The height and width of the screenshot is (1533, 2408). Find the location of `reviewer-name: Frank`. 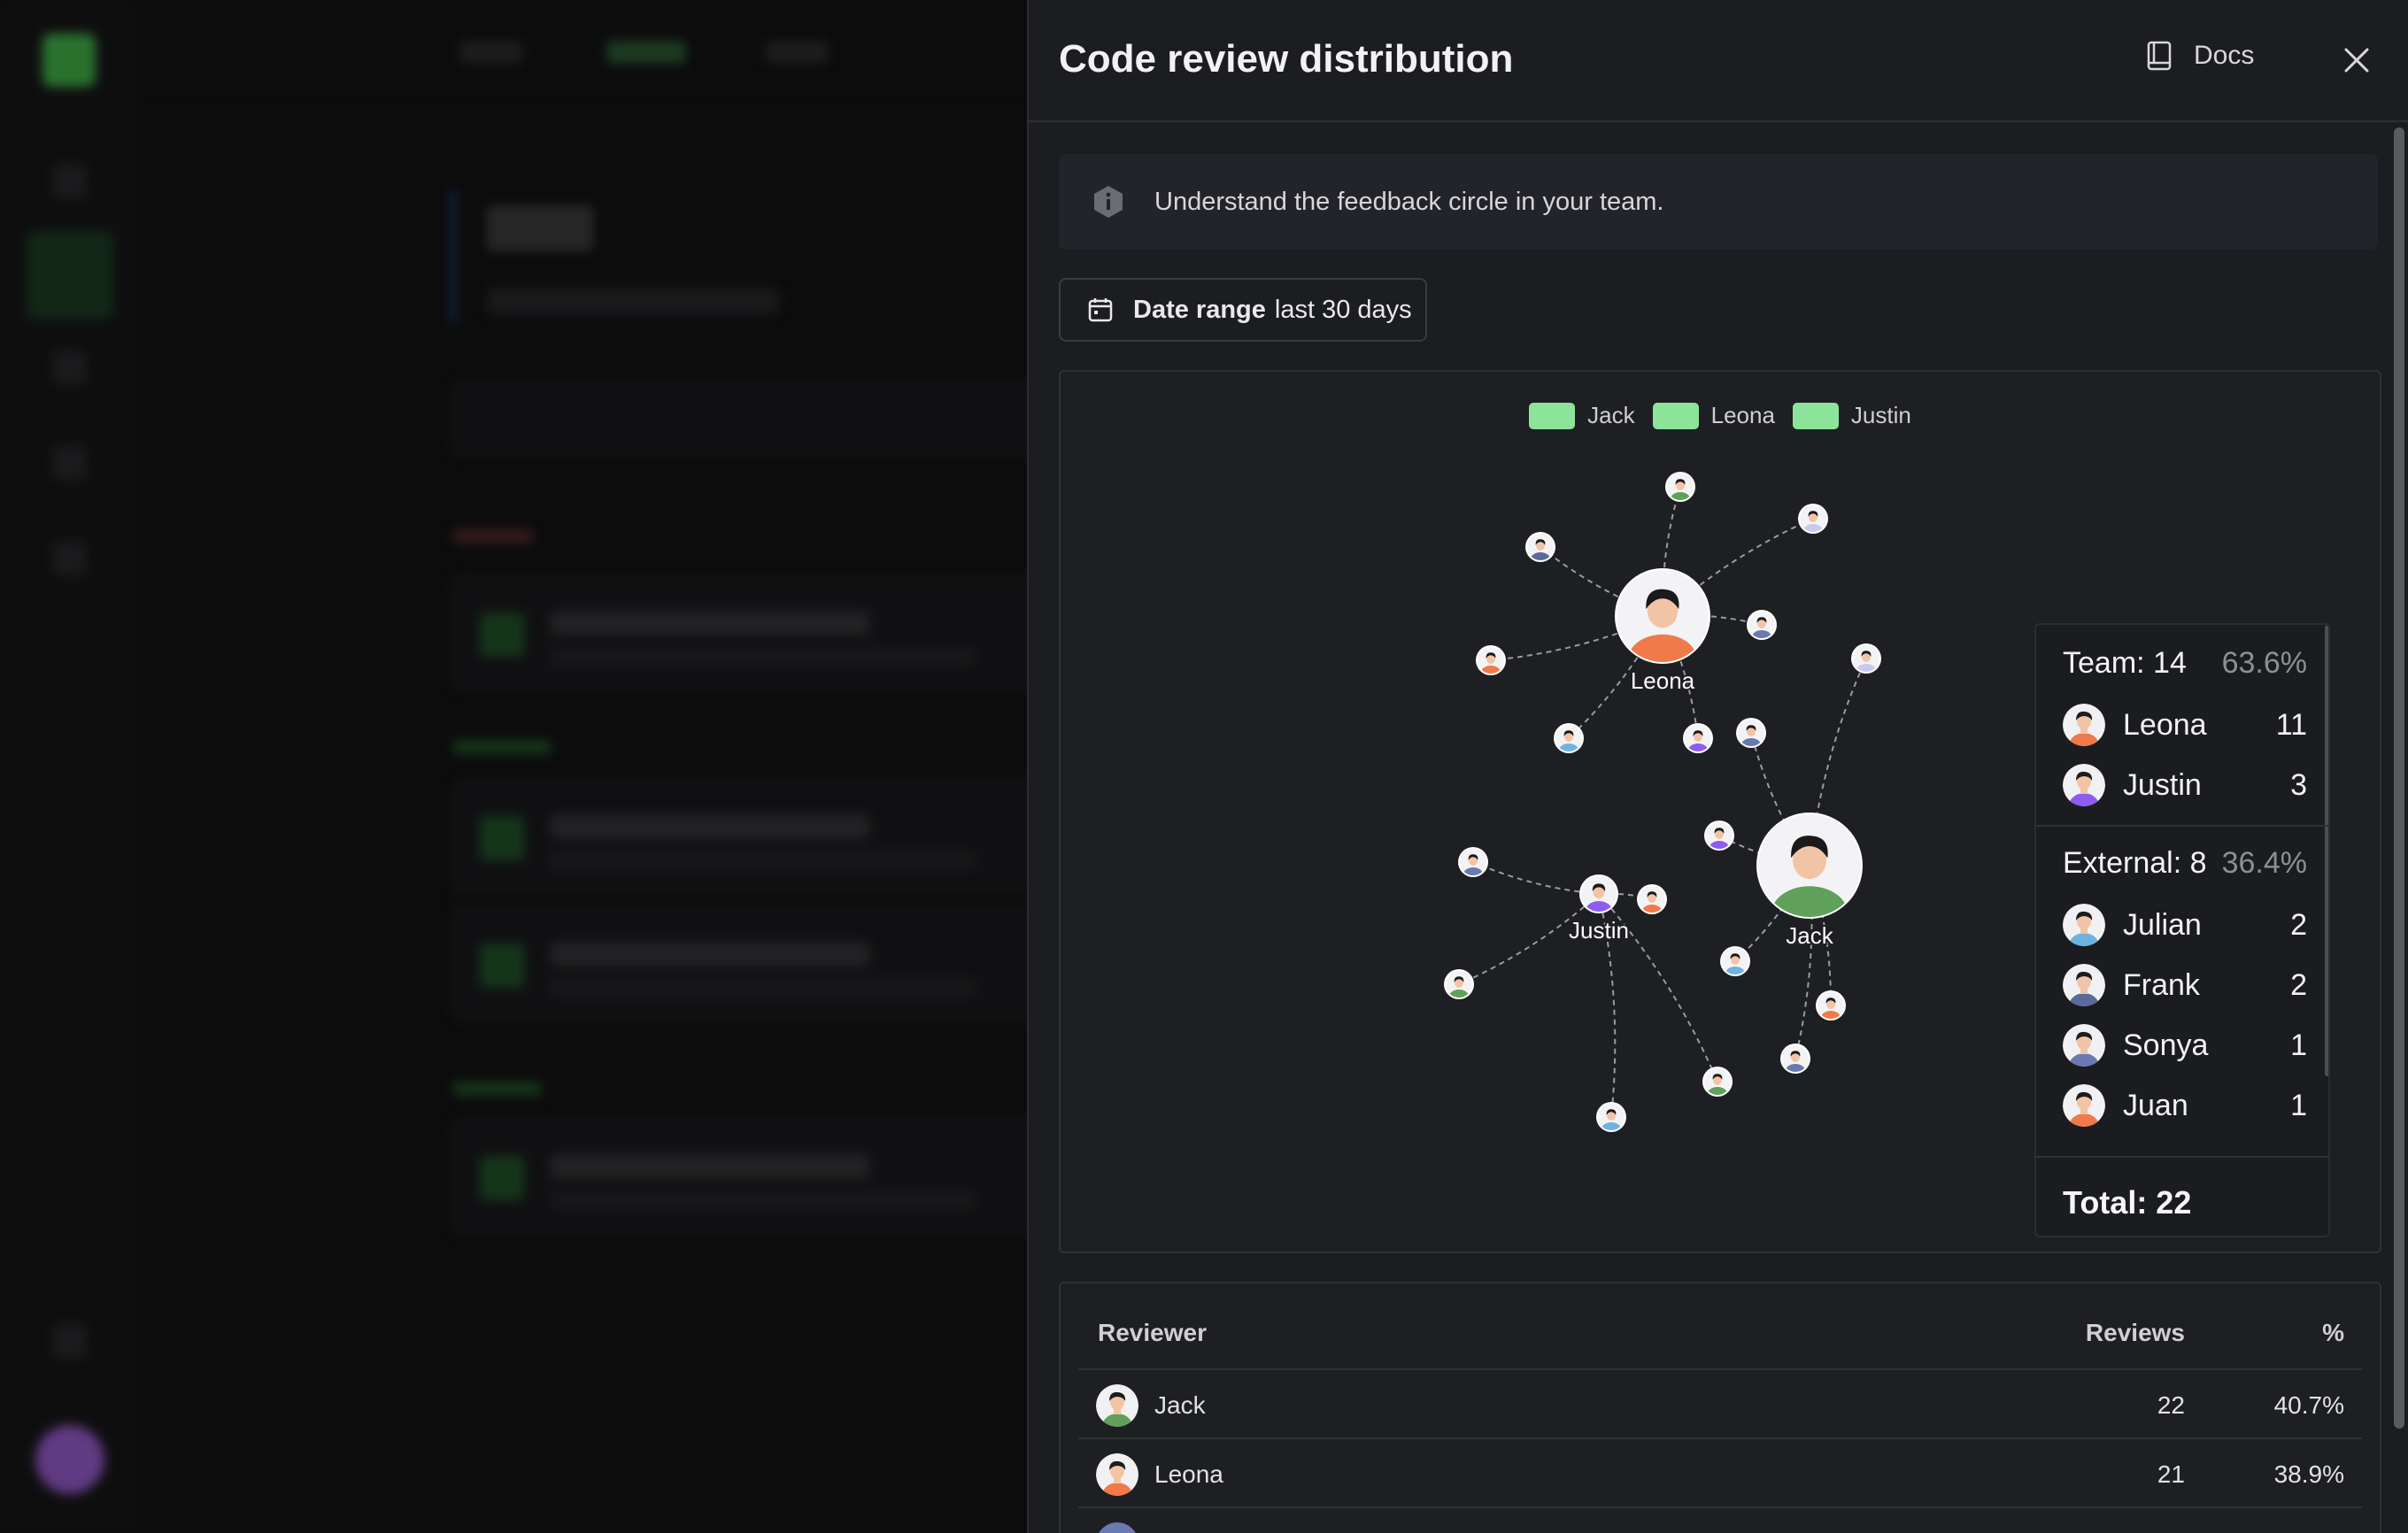

reviewer-name: Frank is located at coordinates (2161, 984).